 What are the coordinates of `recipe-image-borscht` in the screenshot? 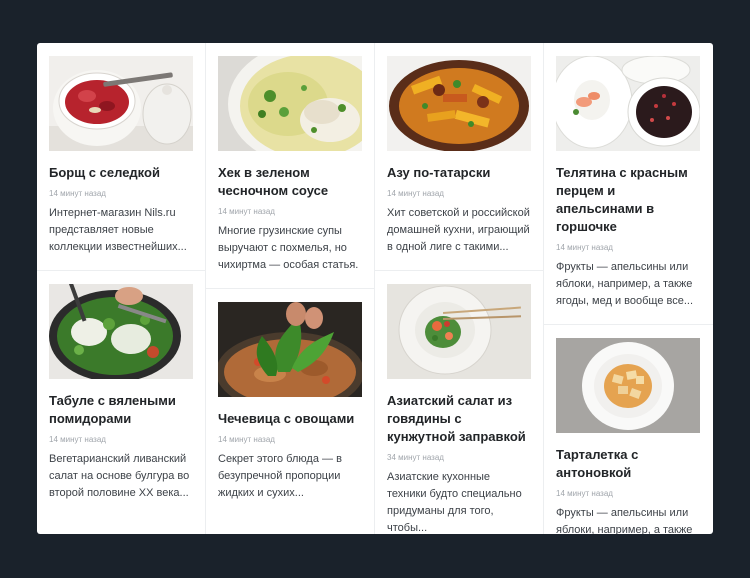 It's located at (121, 103).